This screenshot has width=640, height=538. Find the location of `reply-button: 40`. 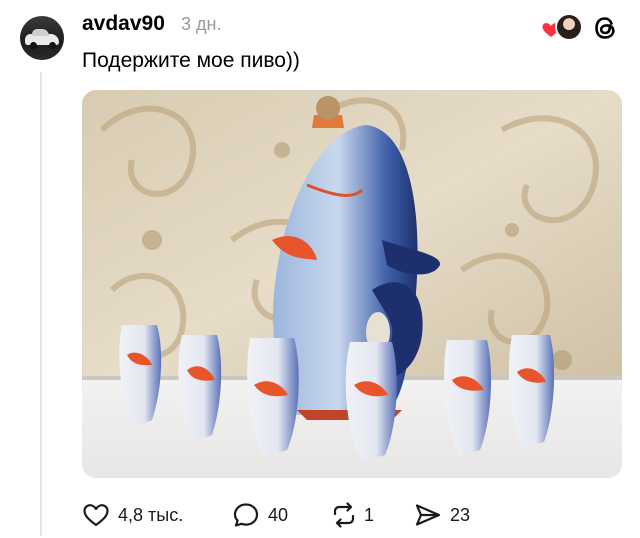

reply-button: 40 is located at coordinates (264, 516).